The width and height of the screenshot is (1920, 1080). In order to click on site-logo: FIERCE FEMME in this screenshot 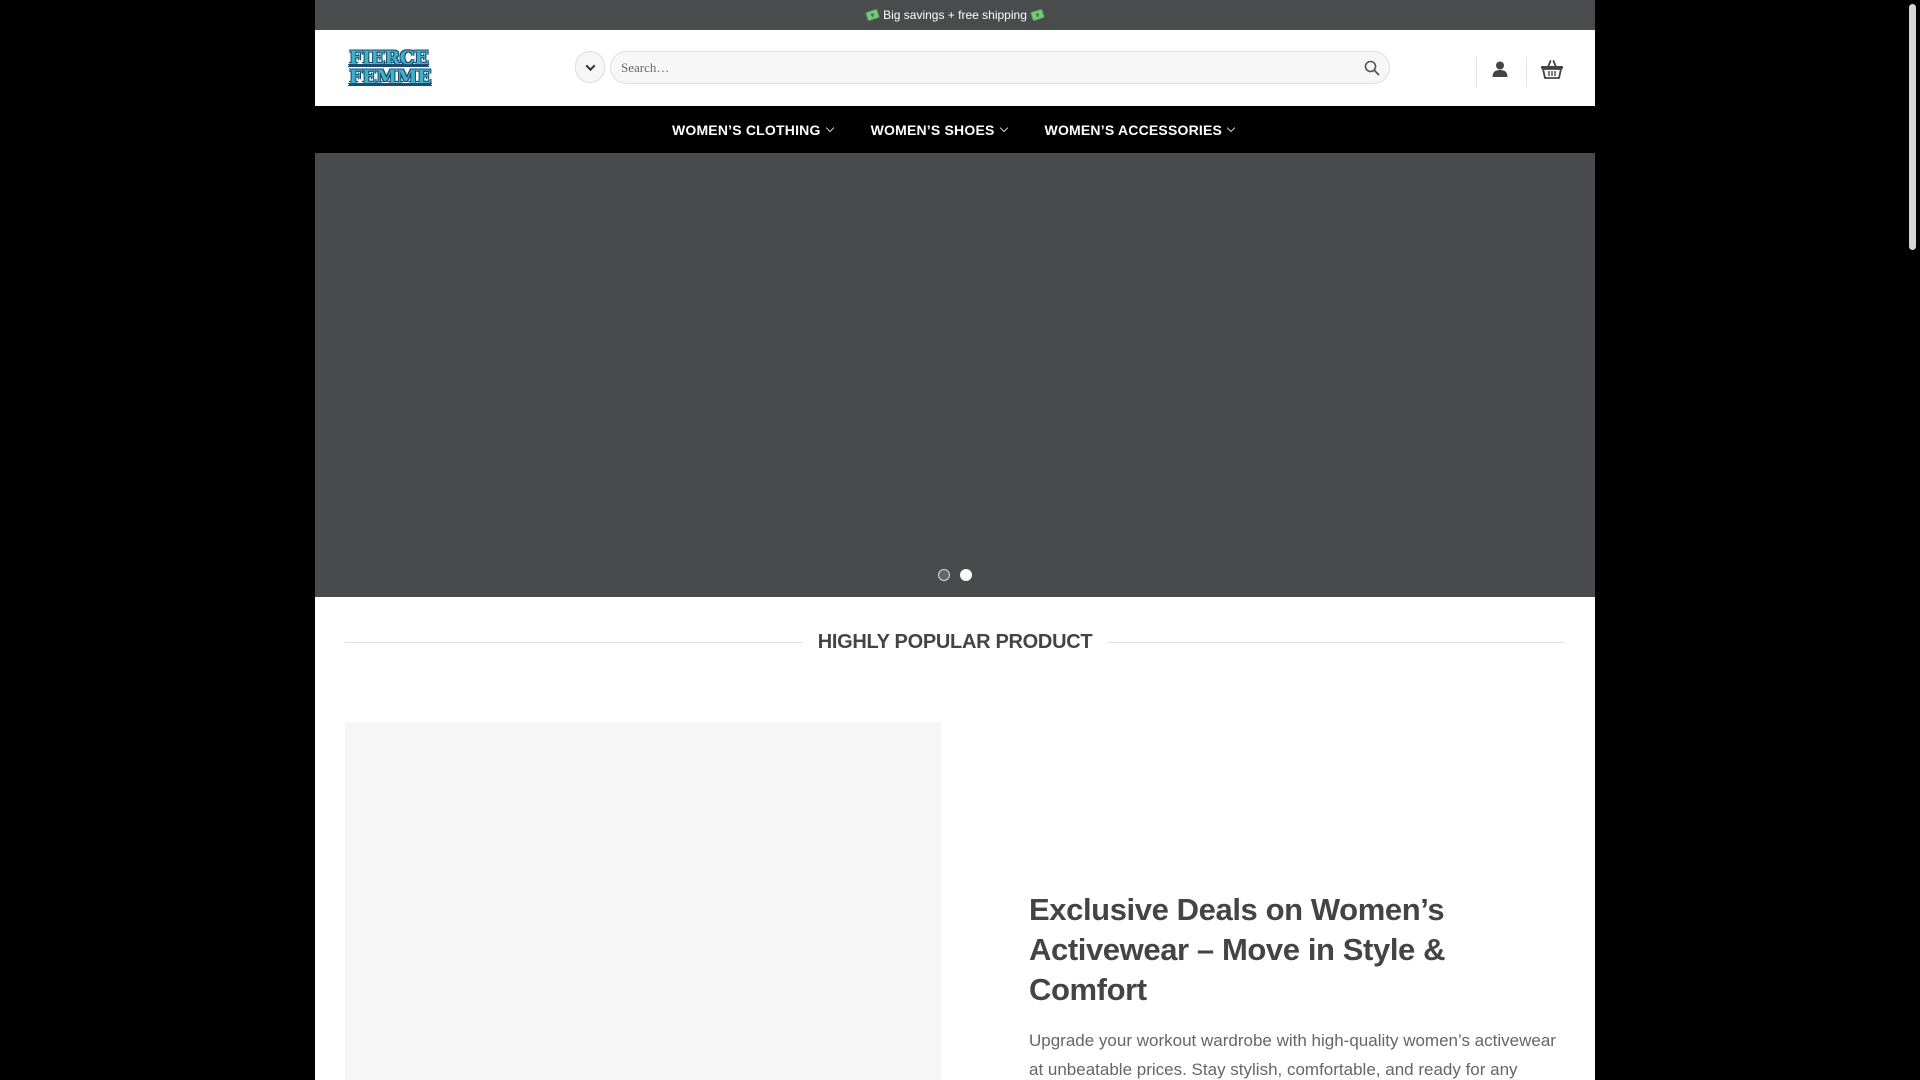, I will do `click(390, 68)`.